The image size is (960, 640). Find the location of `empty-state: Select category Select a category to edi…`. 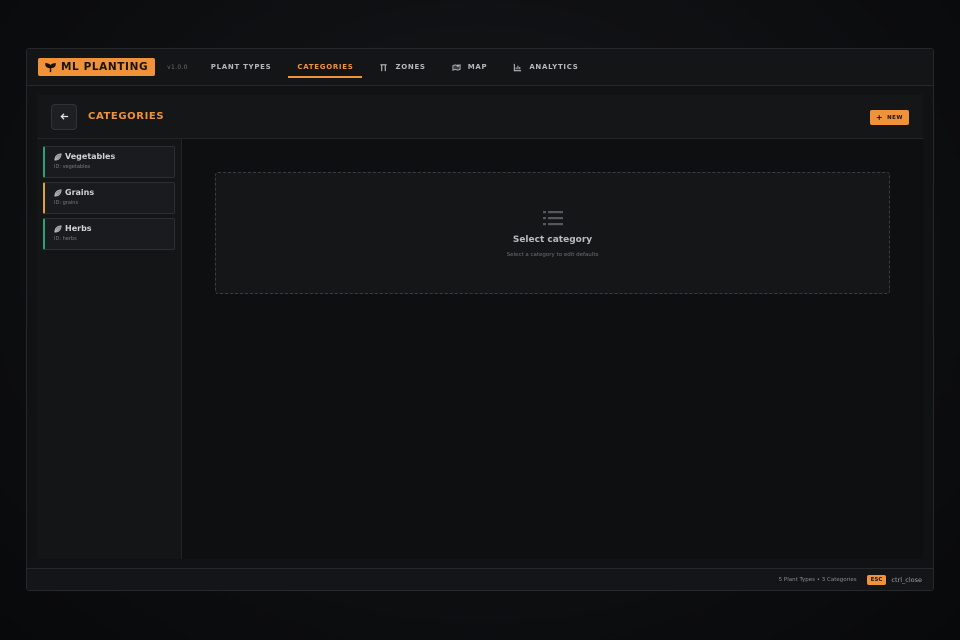

empty-state: Select category Select a category to edi… is located at coordinates (552, 233).